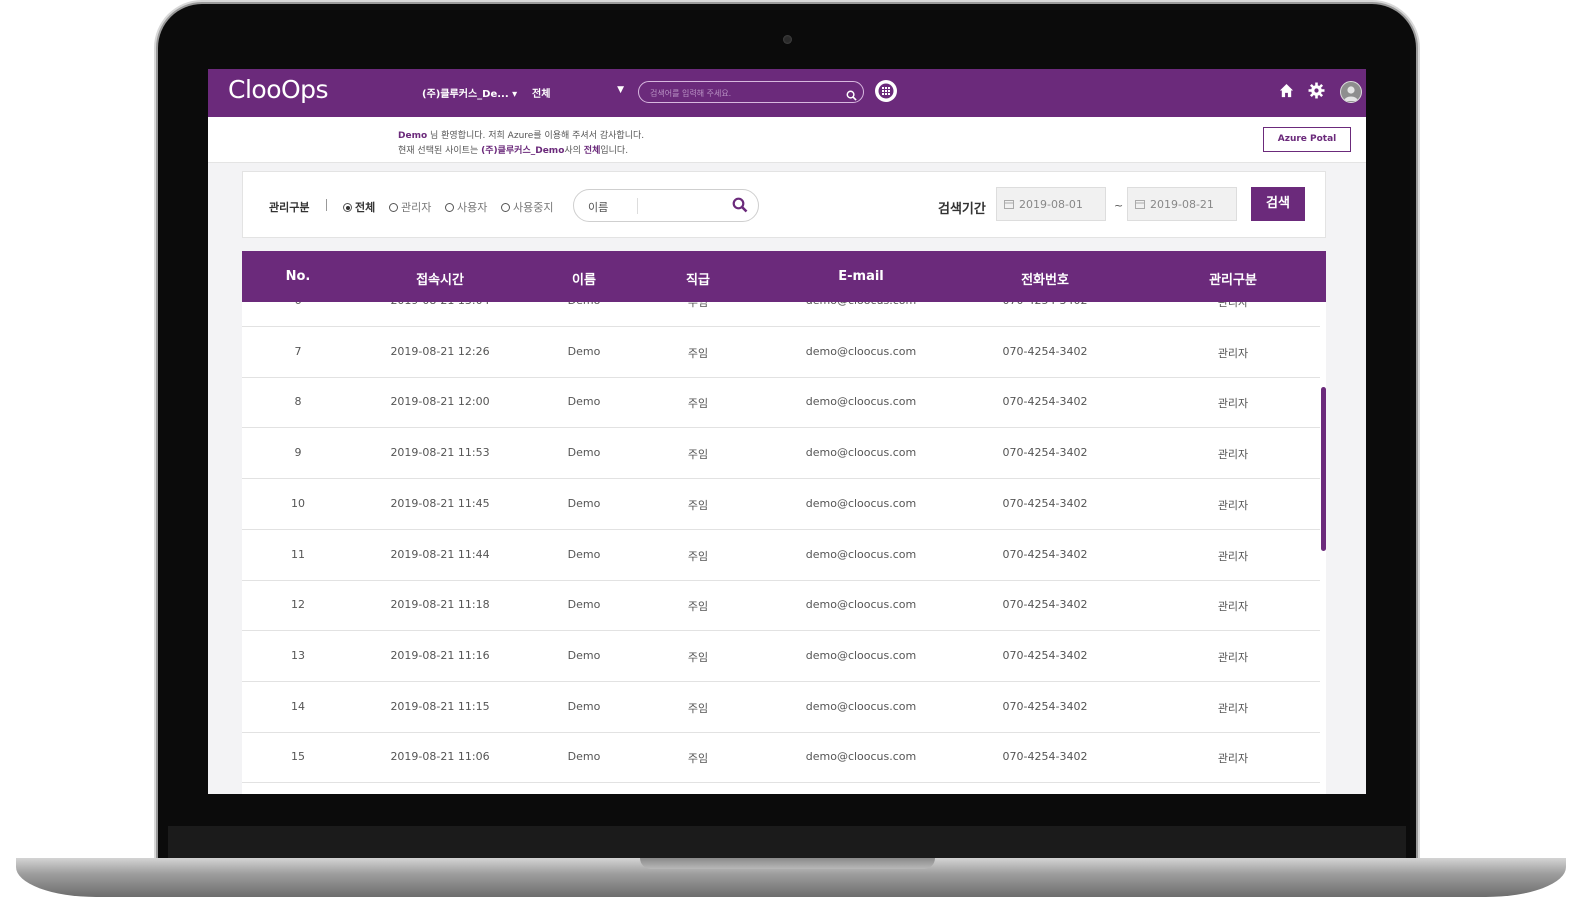 The image size is (1583, 897). I want to click on table-scrollbar, so click(1323, 469).